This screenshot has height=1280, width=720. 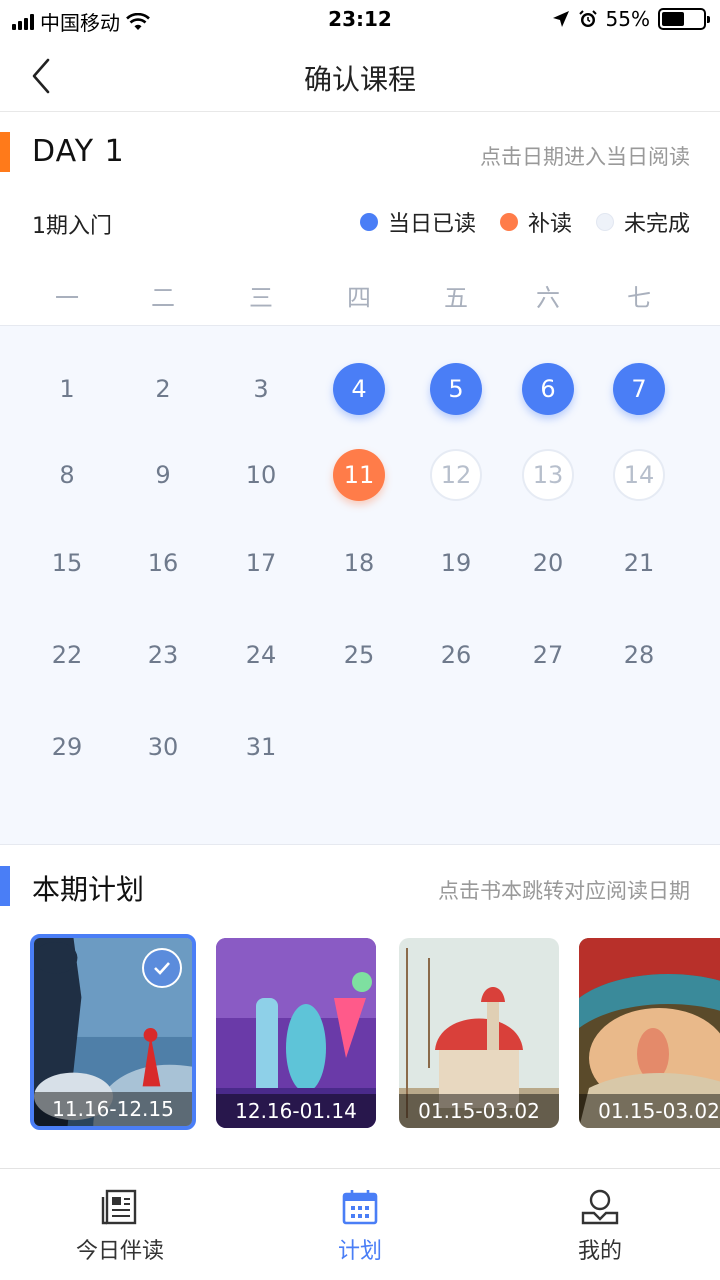 I want to click on calendar-day: 11, so click(x=359, y=475).